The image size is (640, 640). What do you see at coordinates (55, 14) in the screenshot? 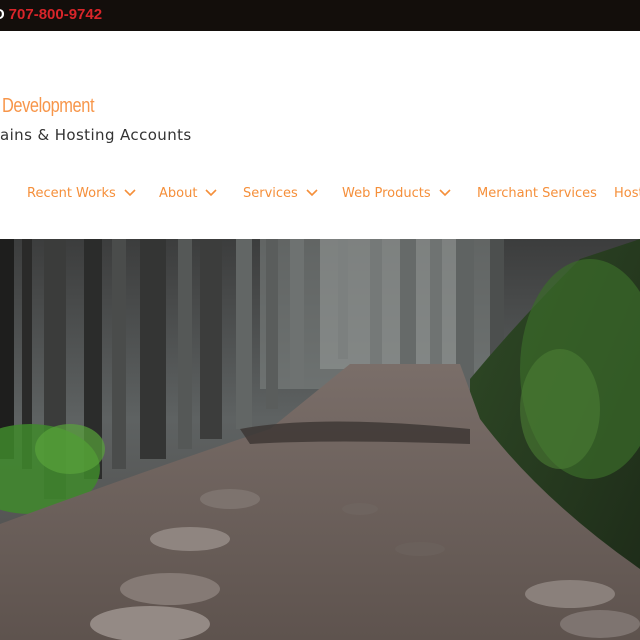
I see `phone-number: 707-800-9742` at bounding box center [55, 14].